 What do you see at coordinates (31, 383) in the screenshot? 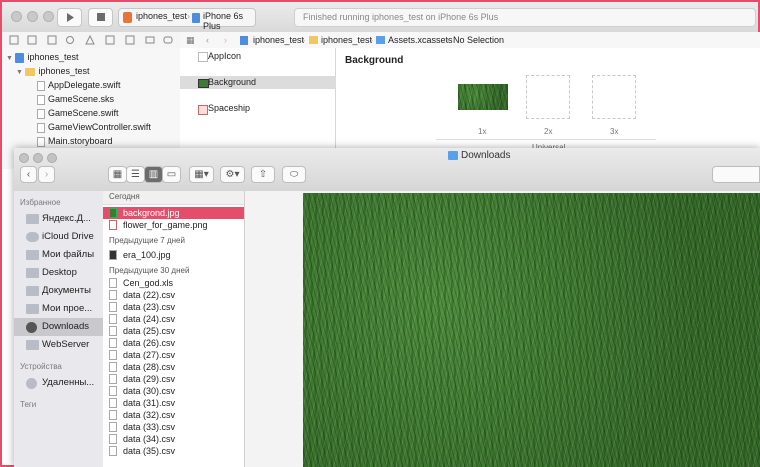
I see `disc-icon` at bounding box center [31, 383].